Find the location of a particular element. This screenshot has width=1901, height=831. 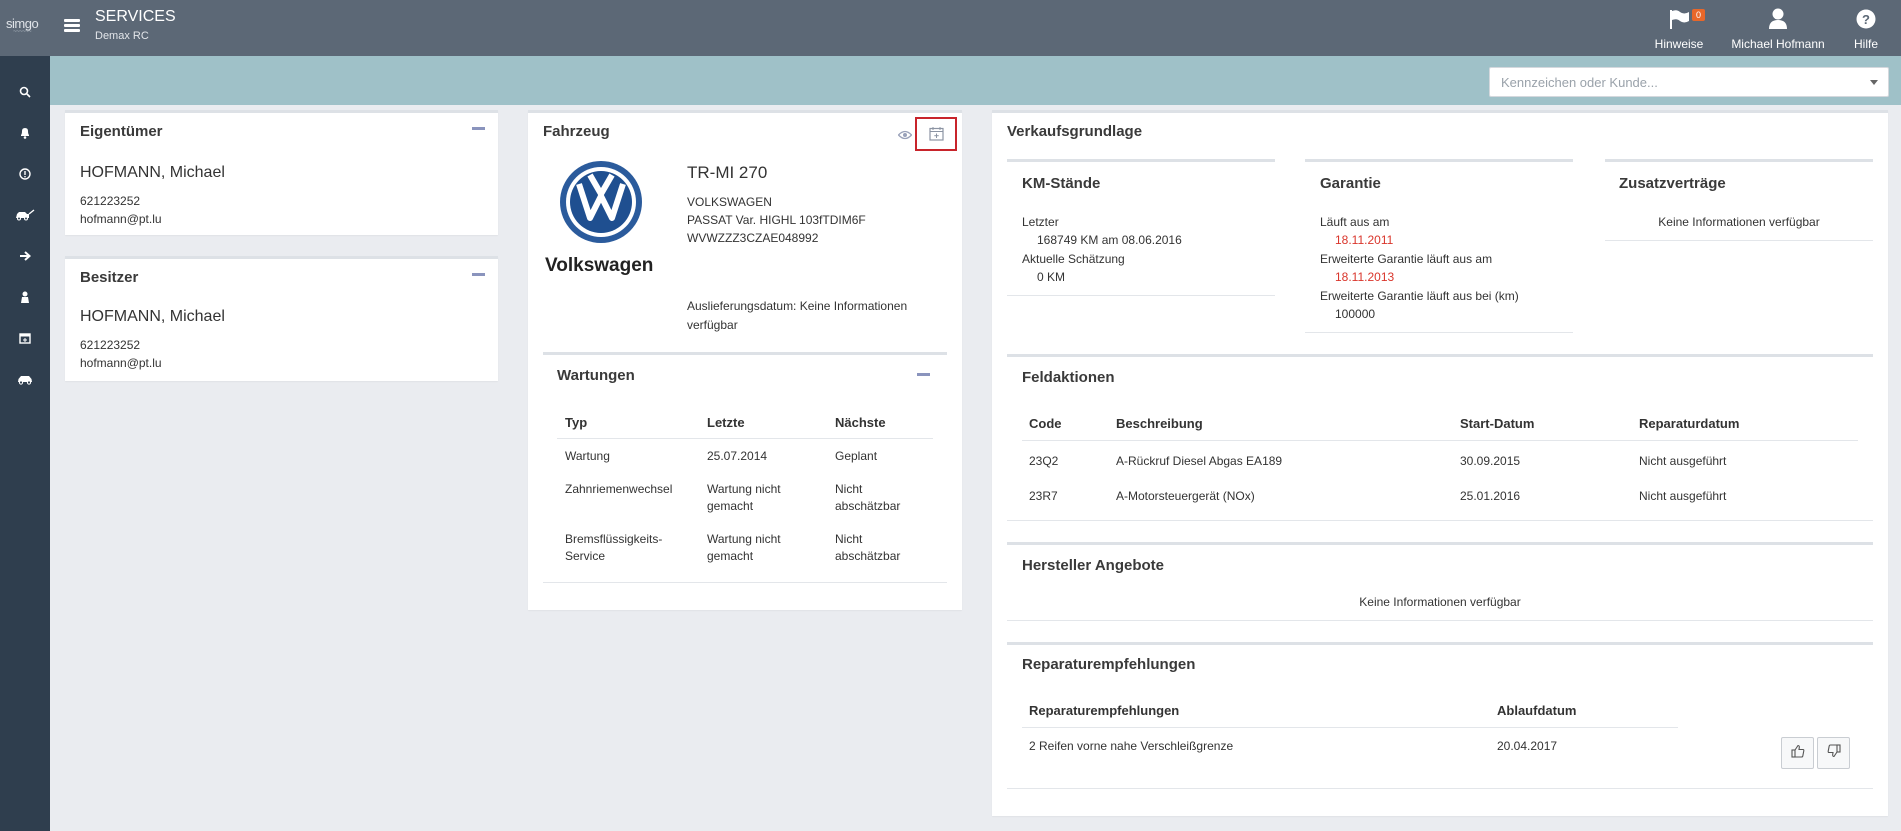

ext-warranty-value: 18.11.2013 is located at coordinates (1365, 277).